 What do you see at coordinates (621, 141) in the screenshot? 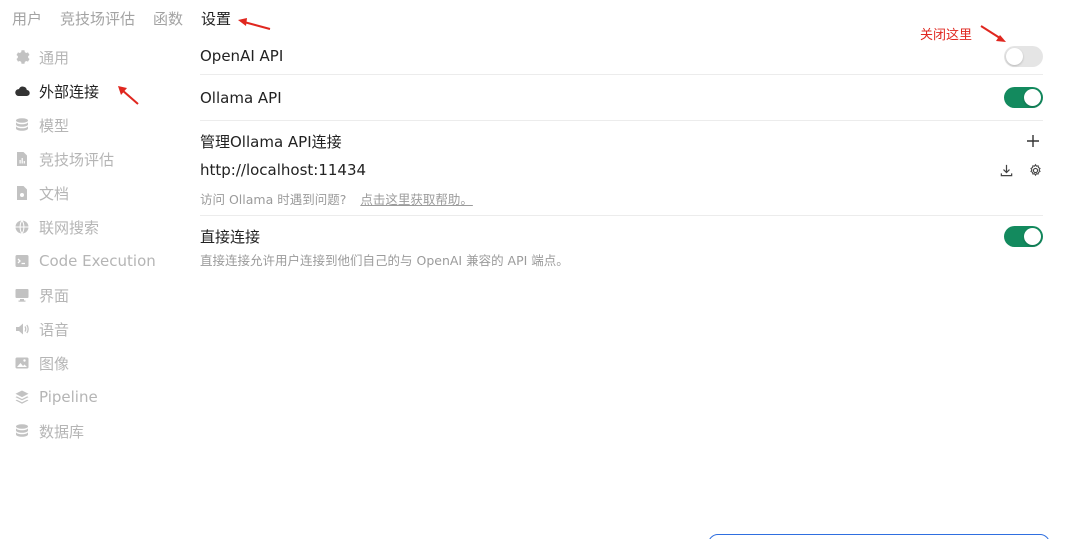
I see `manage-ollama-header-row: 管理Ollama API连接` at bounding box center [621, 141].